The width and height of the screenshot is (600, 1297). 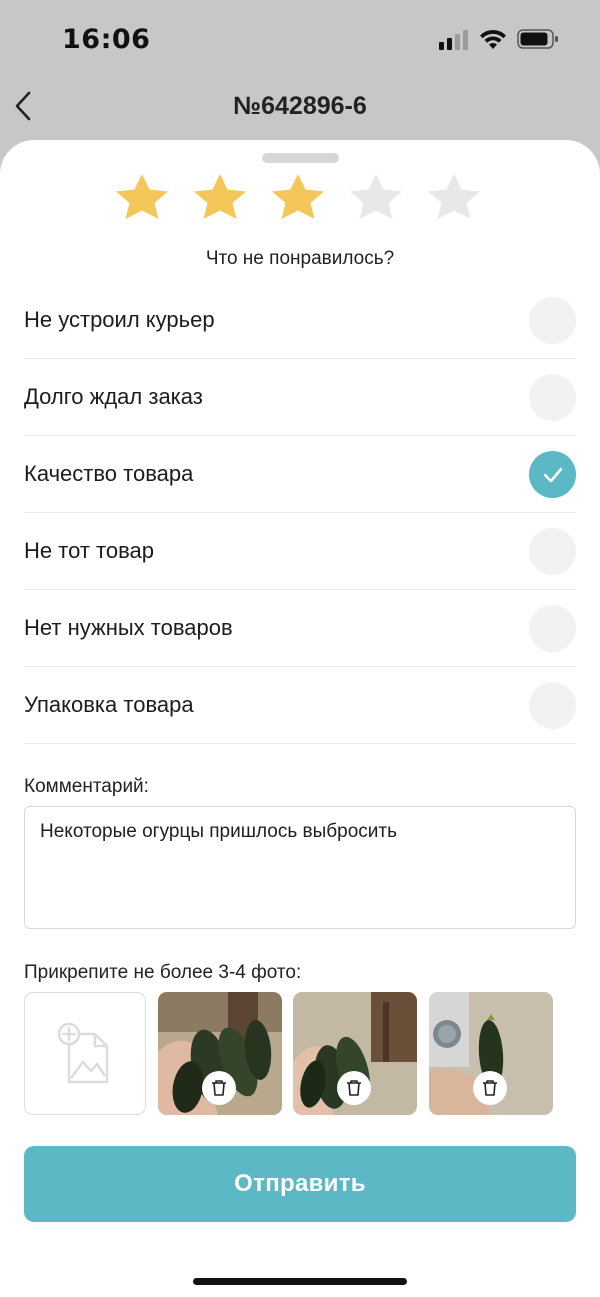 What do you see at coordinates (163, 972) in the screenshot?
I see `photos-label: Прикрепите не более 3-4 фото:` at bounding box center [163, 972].